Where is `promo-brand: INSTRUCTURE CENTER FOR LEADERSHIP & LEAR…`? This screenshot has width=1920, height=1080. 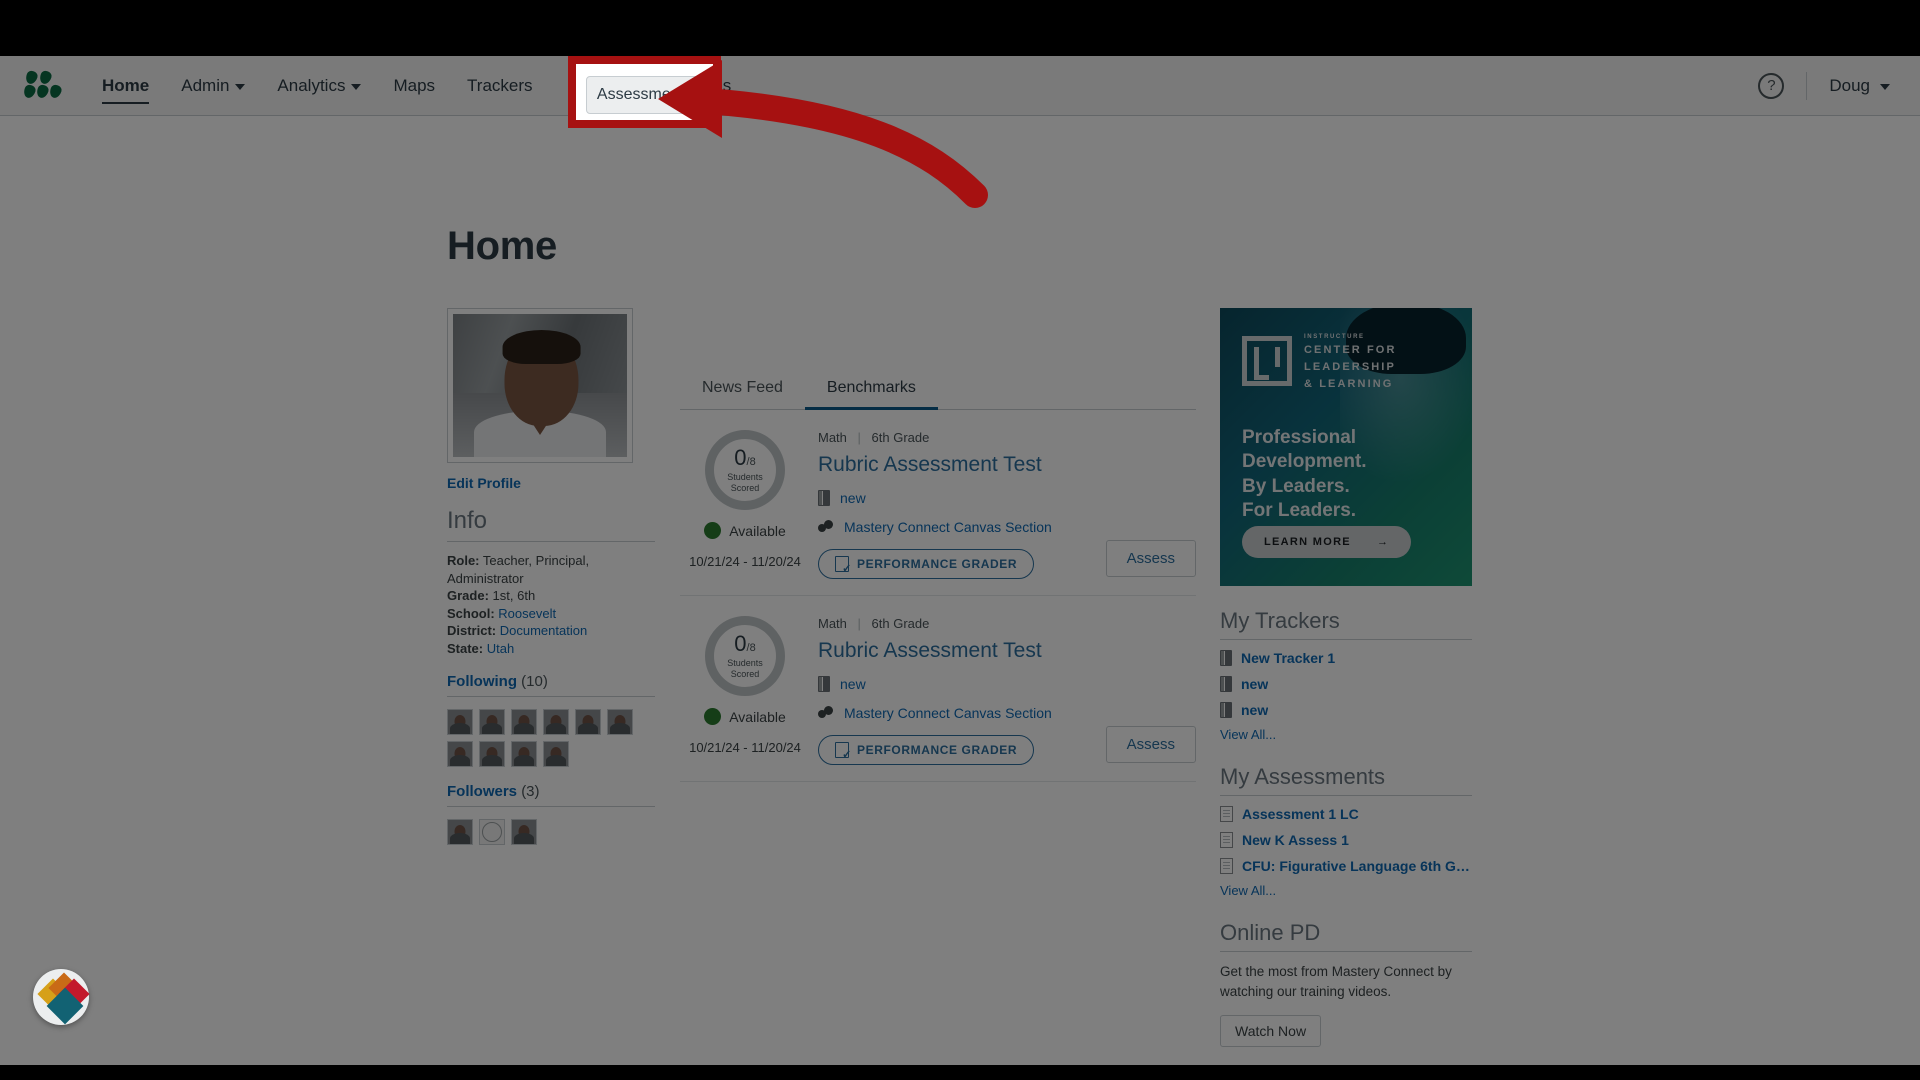 promo-brand: INSTRUCTURE CENTER FOR LEADERSHIP & LEAR… is located at coordinates (1350, 363).